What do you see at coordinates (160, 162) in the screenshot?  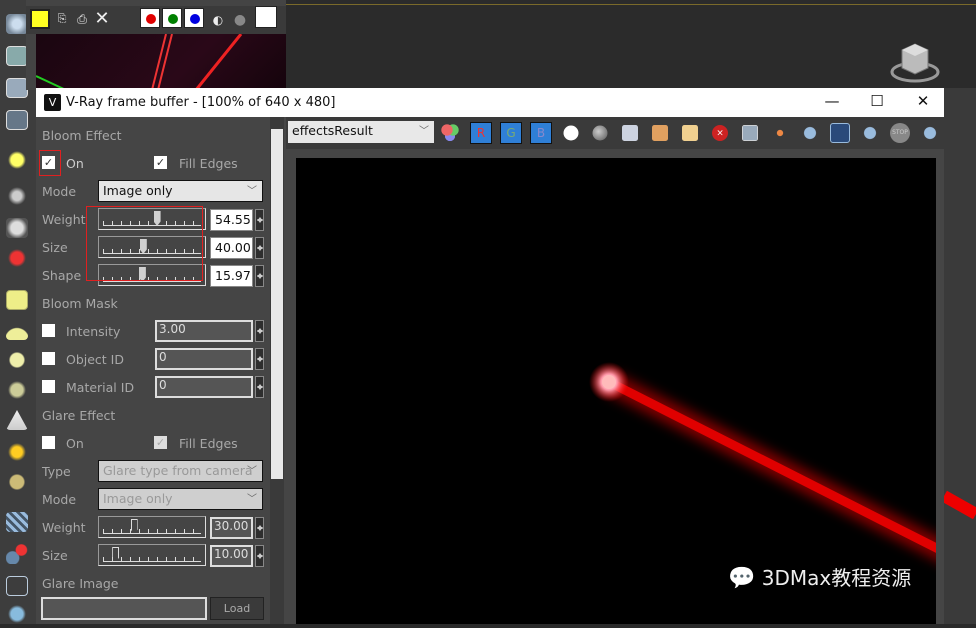 I see `bloom-fill-edges-checkbox: ✓` at bounding box center [160, 162].